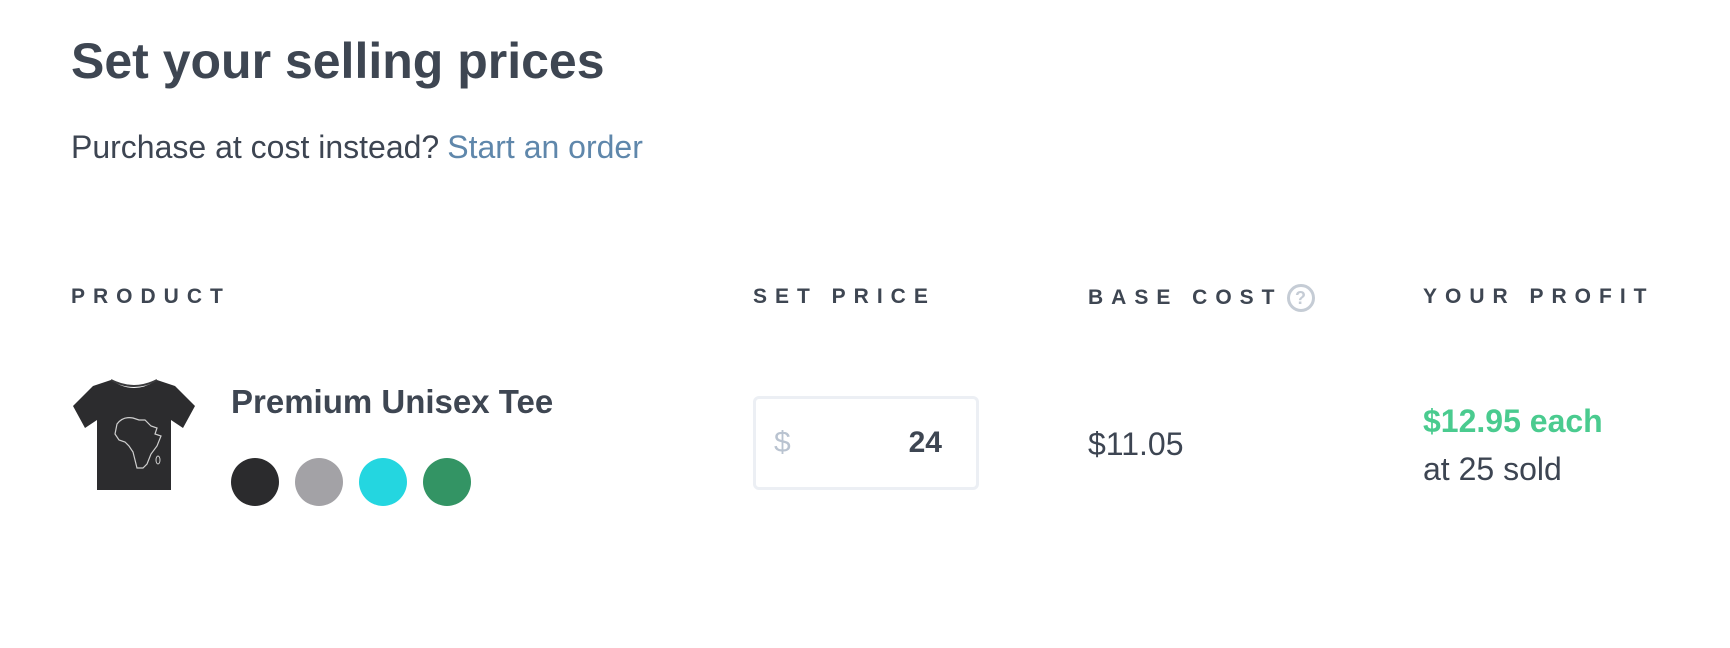  Describe the element at coordinates (1539, 296) in the screenshot. I see `column-header-your-profit: YOUR PROFIT` at that location.